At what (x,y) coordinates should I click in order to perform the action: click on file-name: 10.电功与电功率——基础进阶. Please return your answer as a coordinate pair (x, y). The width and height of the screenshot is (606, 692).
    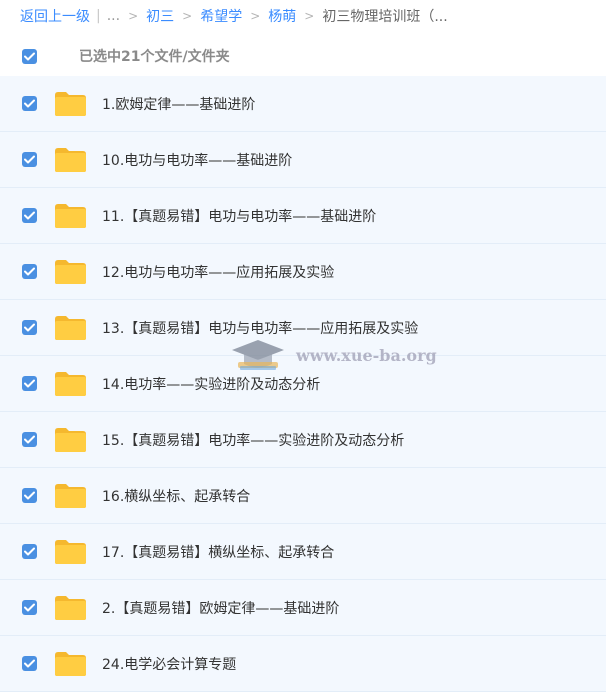
    Looking at the image, I should click on (197, 160).